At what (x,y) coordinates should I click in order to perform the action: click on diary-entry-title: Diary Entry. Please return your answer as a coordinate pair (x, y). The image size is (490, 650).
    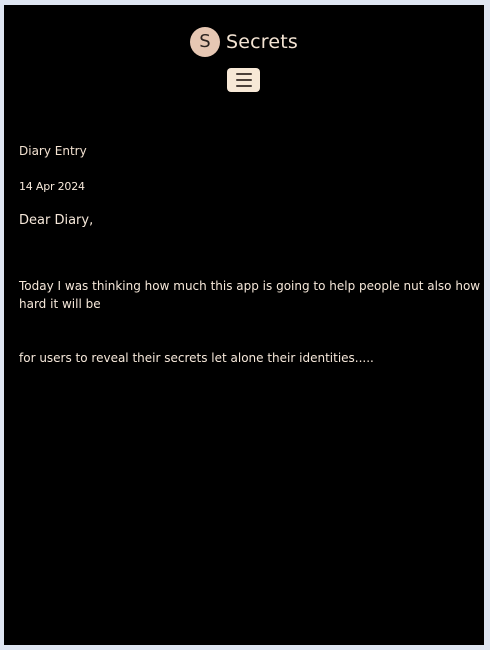
    Looking at the image, I should click on (53, 151).